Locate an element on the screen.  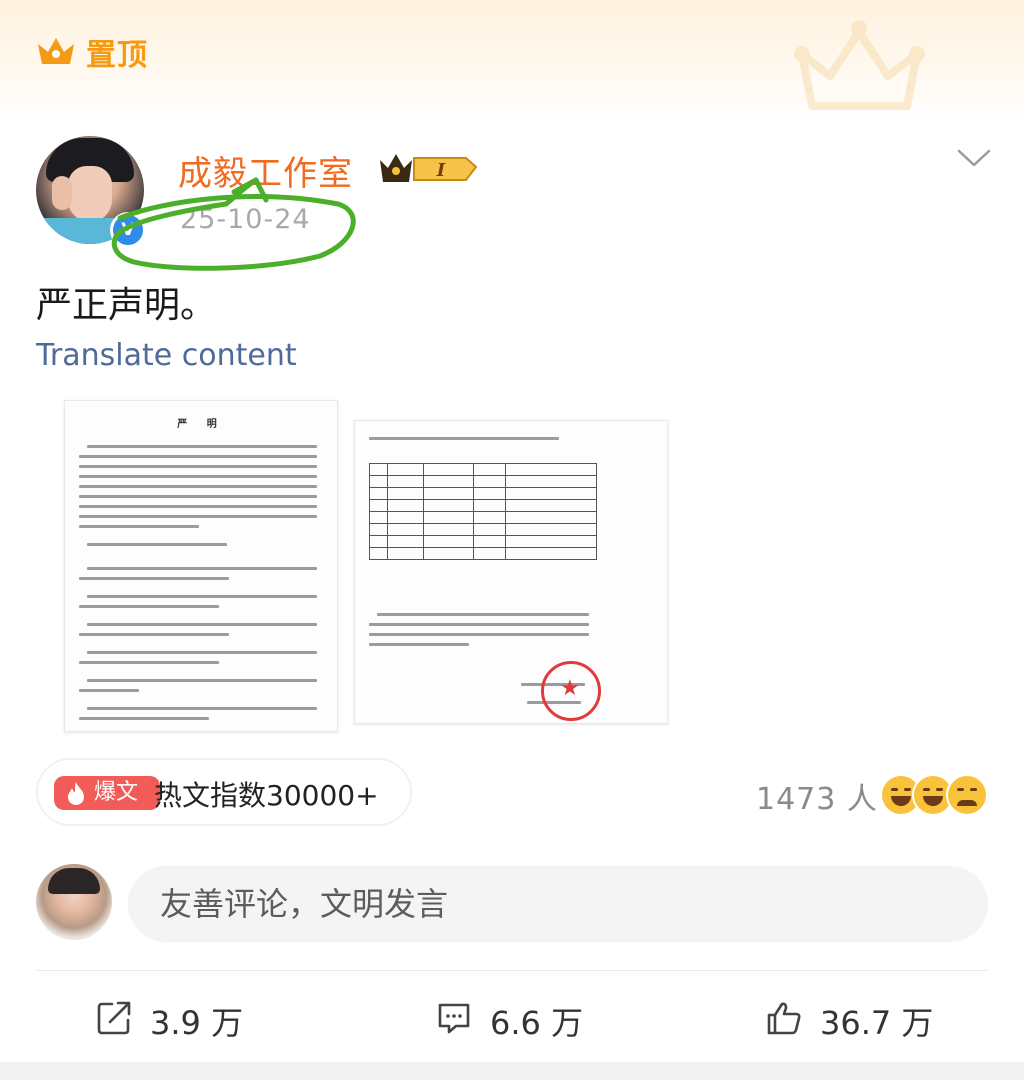
flame-icon is located at coordinates (76, 793).